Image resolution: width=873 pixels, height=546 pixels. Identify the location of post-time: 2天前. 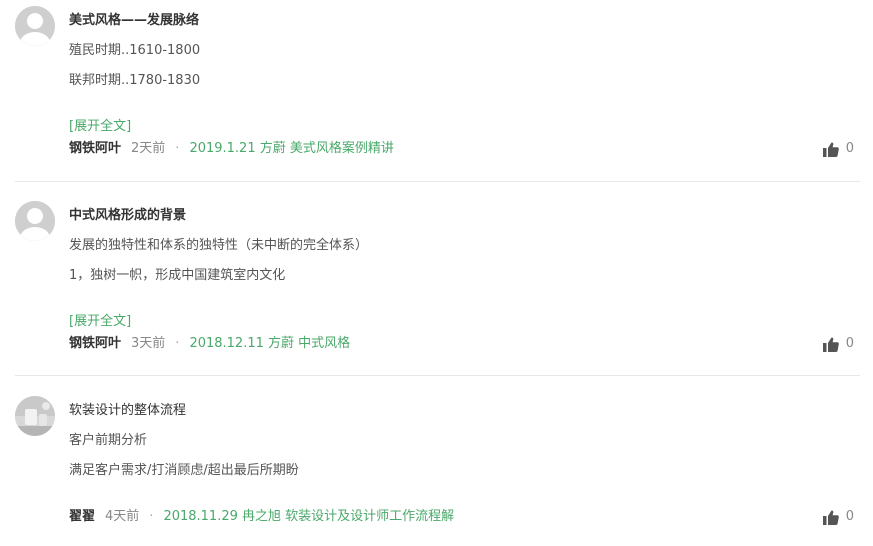
(148, 148).